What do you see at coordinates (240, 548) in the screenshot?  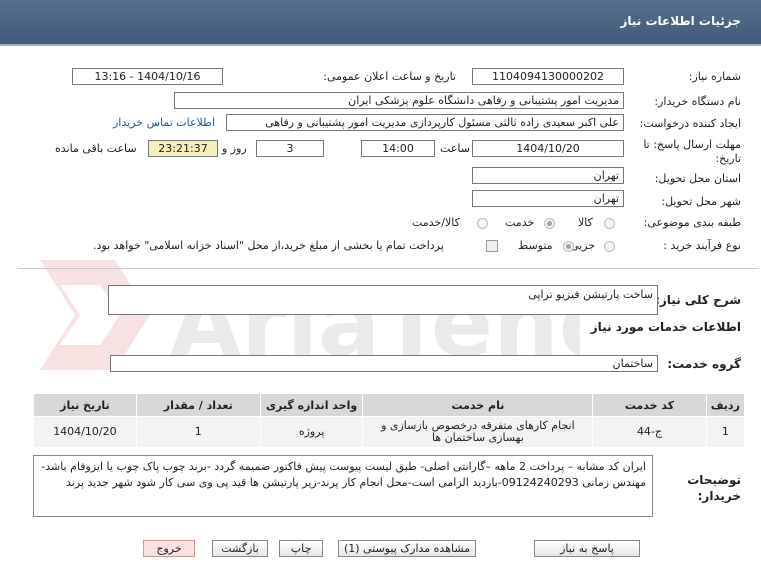 I see `back-button: بازگشت` at bounding box center [240, 548].